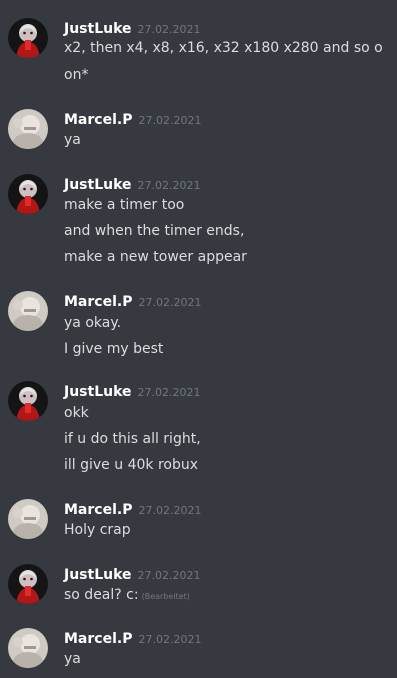 Image resolution: width=397 pixels, height=678 pixels. Describe the element at coordinates (76, 413) in the screenshot. I see `message-text: okk` at that location.